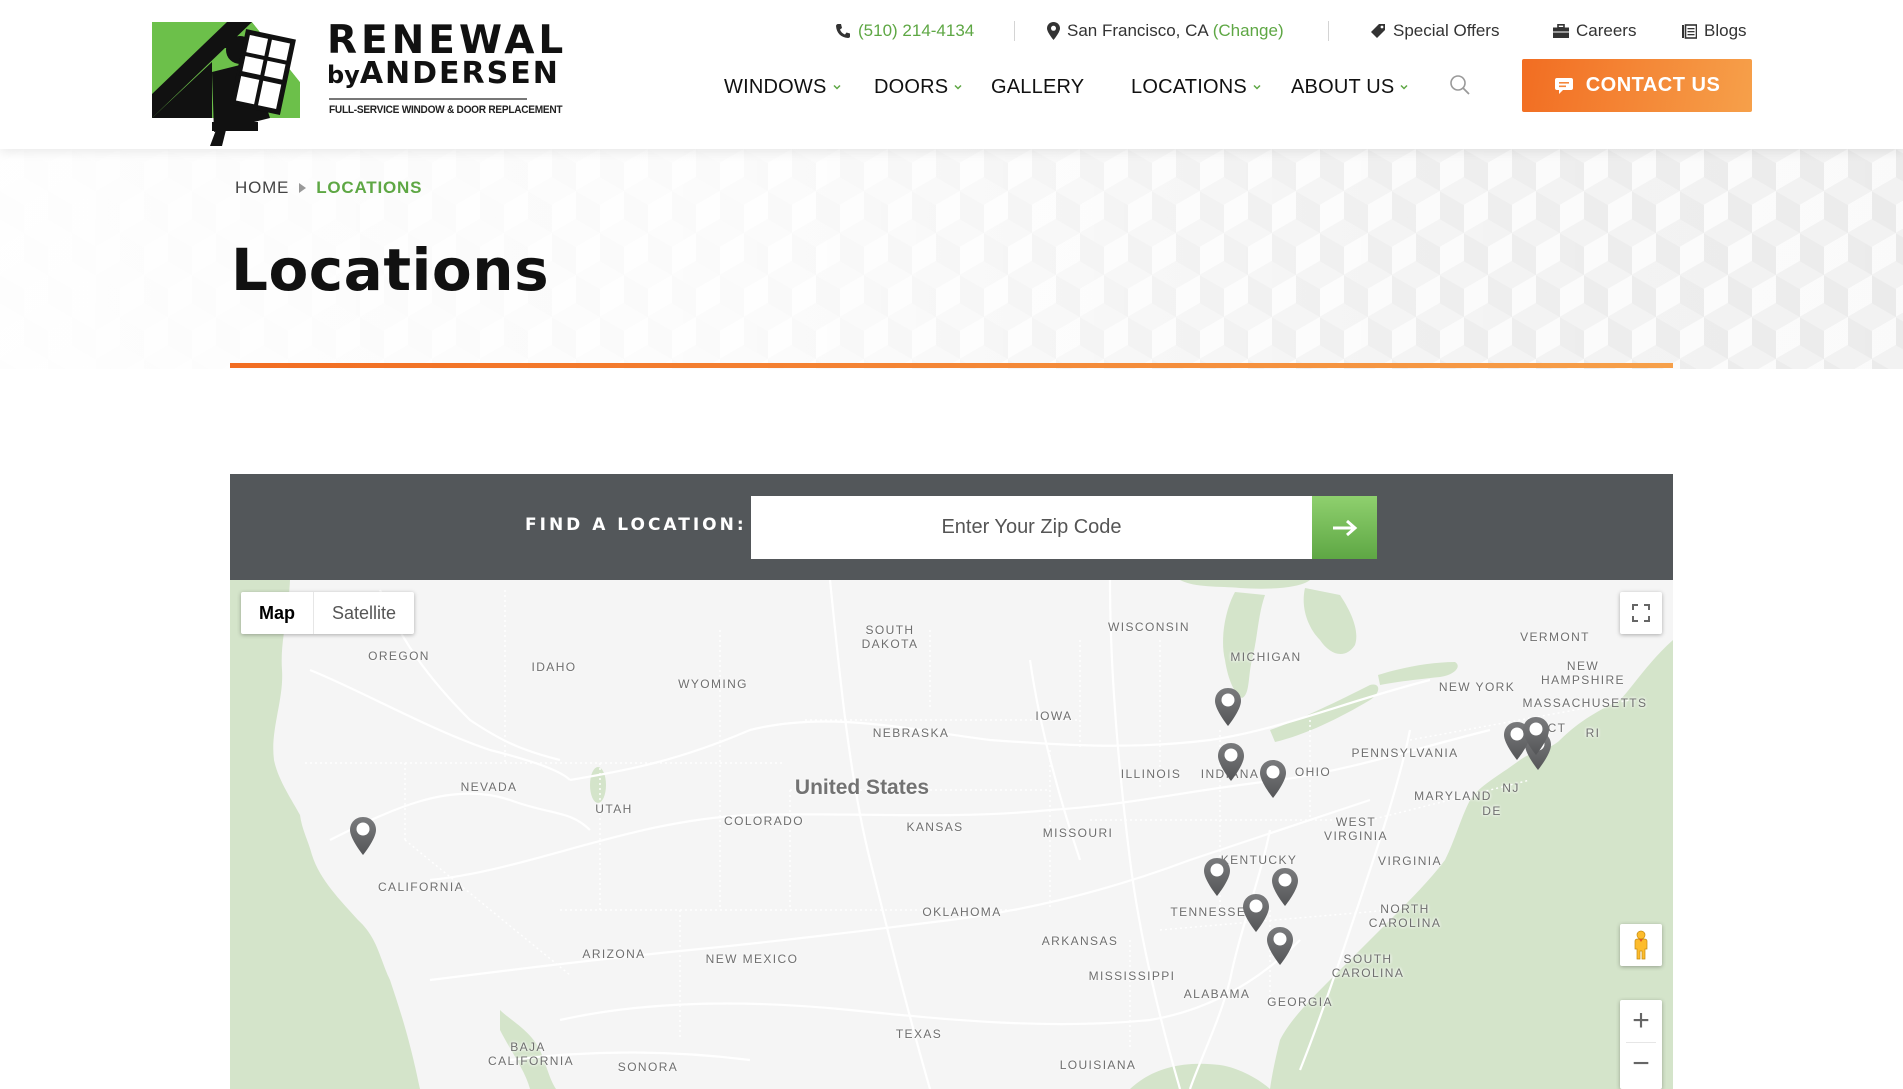  Describe the element at coordinates (328, 188) in the screenshot. I see `breadcrumb: HOME LOCATIONS` at that location.